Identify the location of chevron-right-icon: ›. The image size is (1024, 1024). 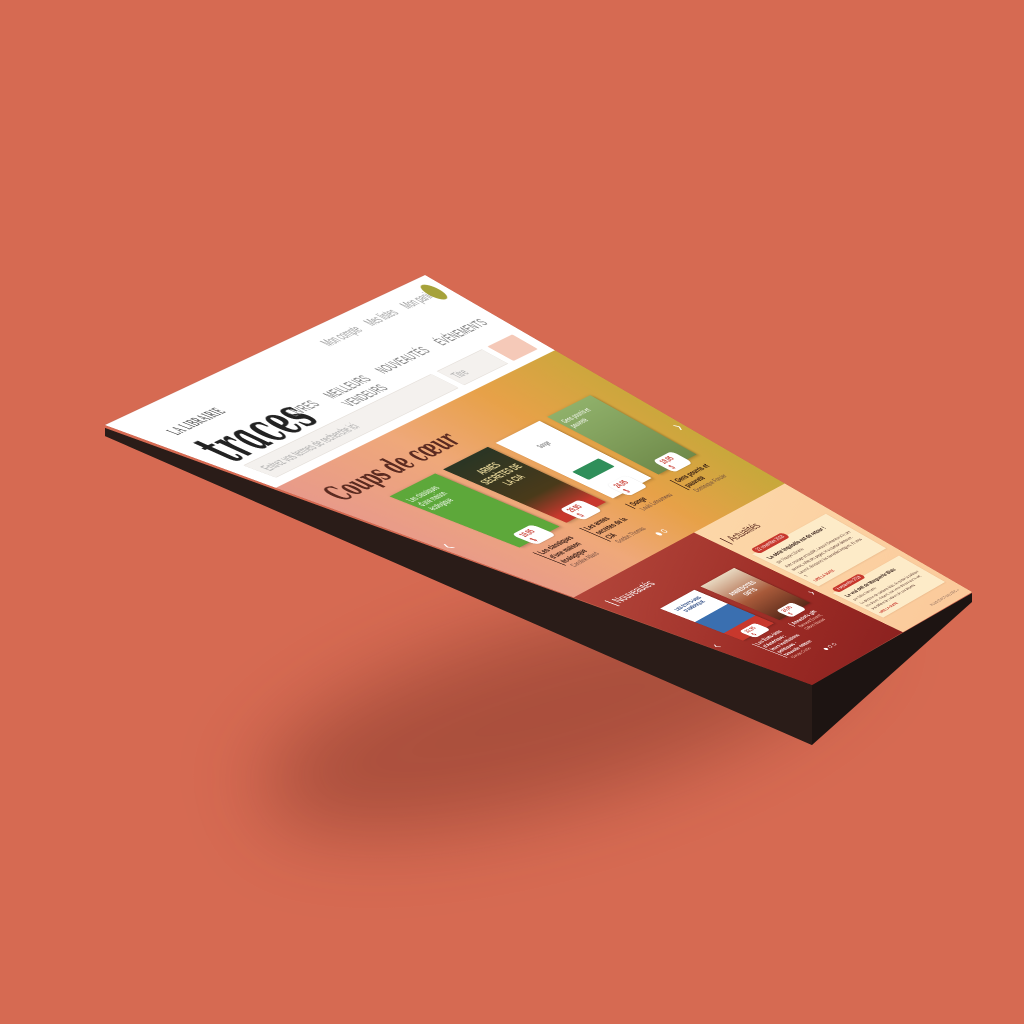
(676, 425).